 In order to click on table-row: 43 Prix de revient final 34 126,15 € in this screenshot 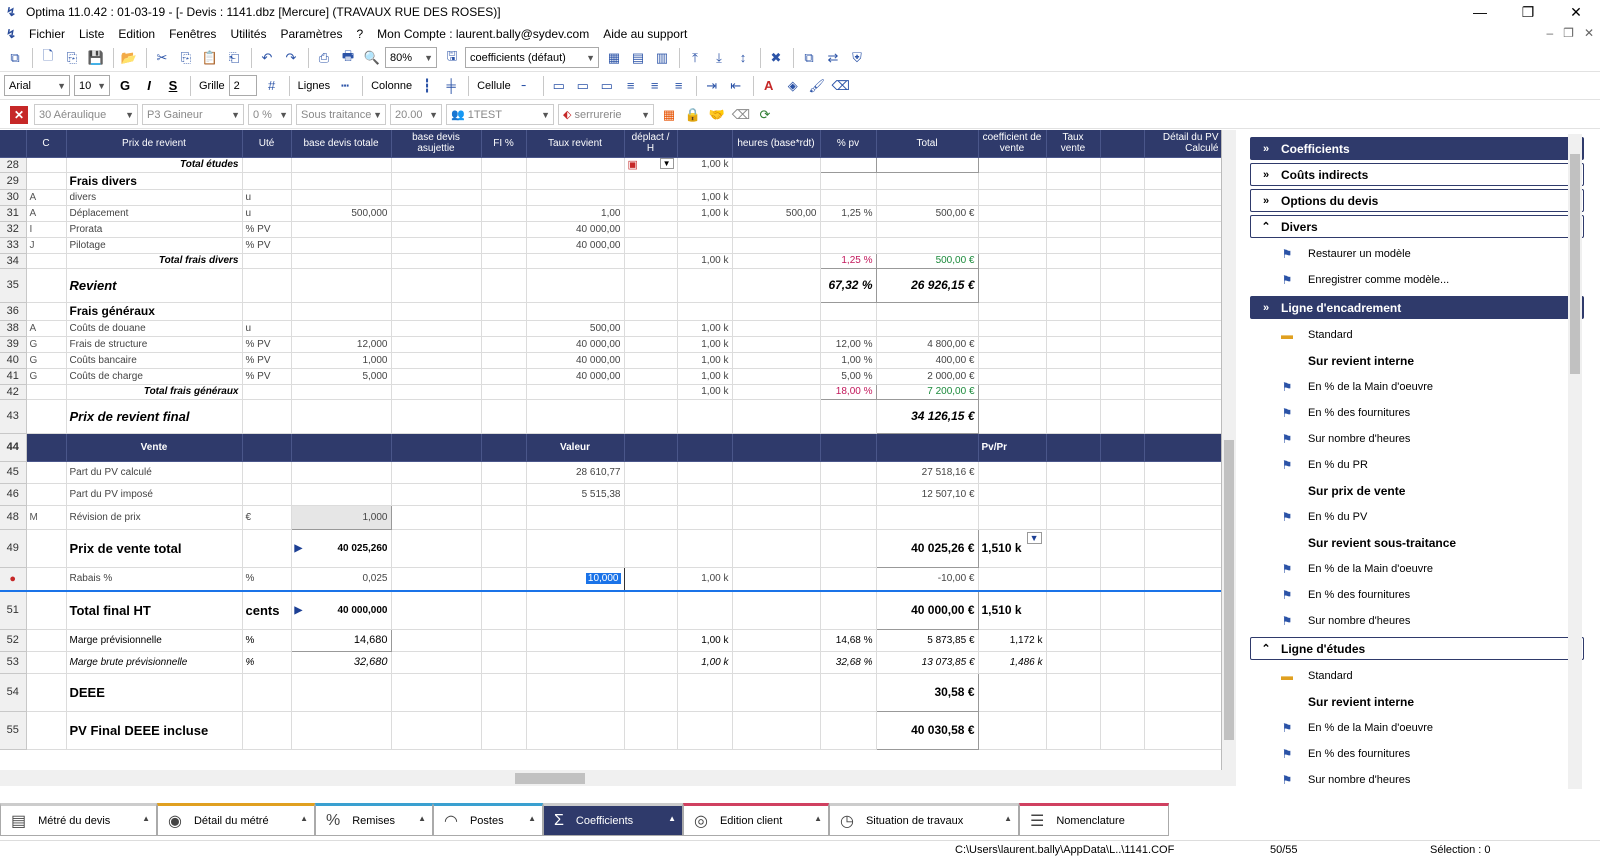, I will do `click(610, 416)`.